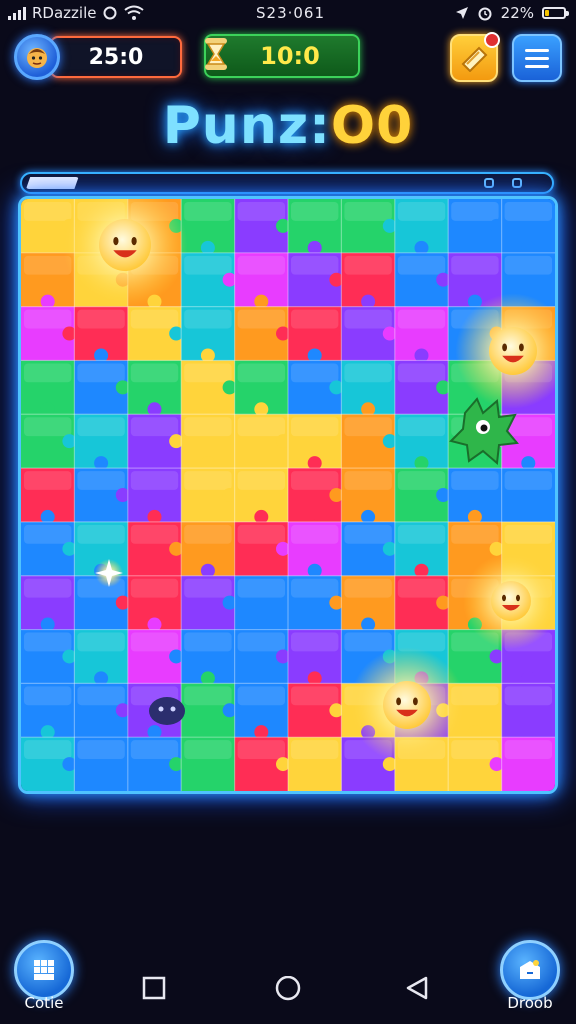  I want to click on square-nav-icon, so click(154, 988).